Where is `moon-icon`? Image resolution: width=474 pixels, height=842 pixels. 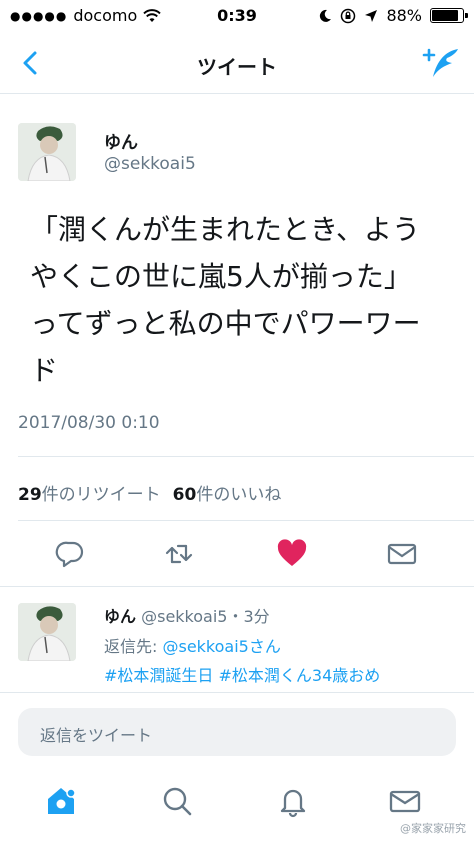
moon-icon is located at coordinates (326, 15).